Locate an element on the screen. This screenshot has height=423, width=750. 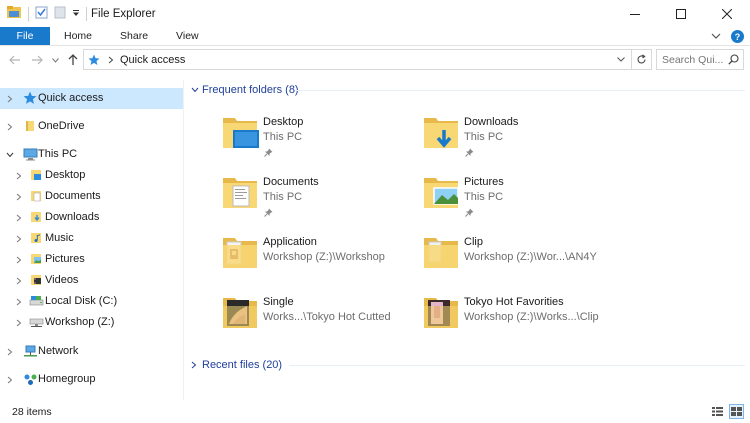
sidebar-item-music: Music is located at coordinates (91, 238).